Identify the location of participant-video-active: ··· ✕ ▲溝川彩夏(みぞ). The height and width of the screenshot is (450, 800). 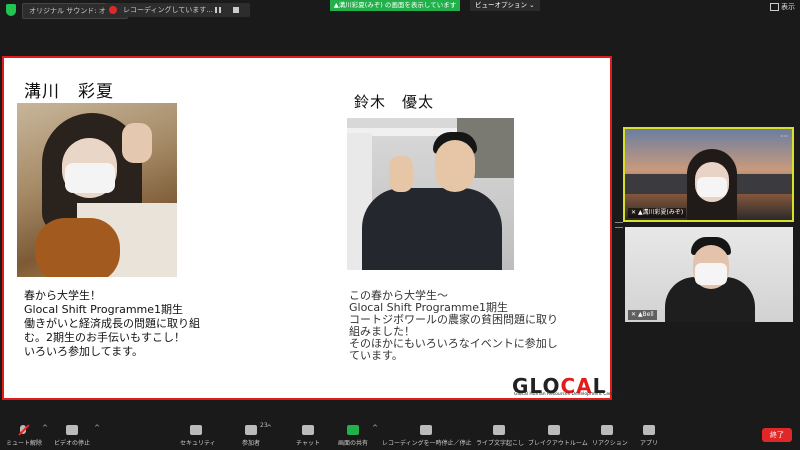
(708, 174).